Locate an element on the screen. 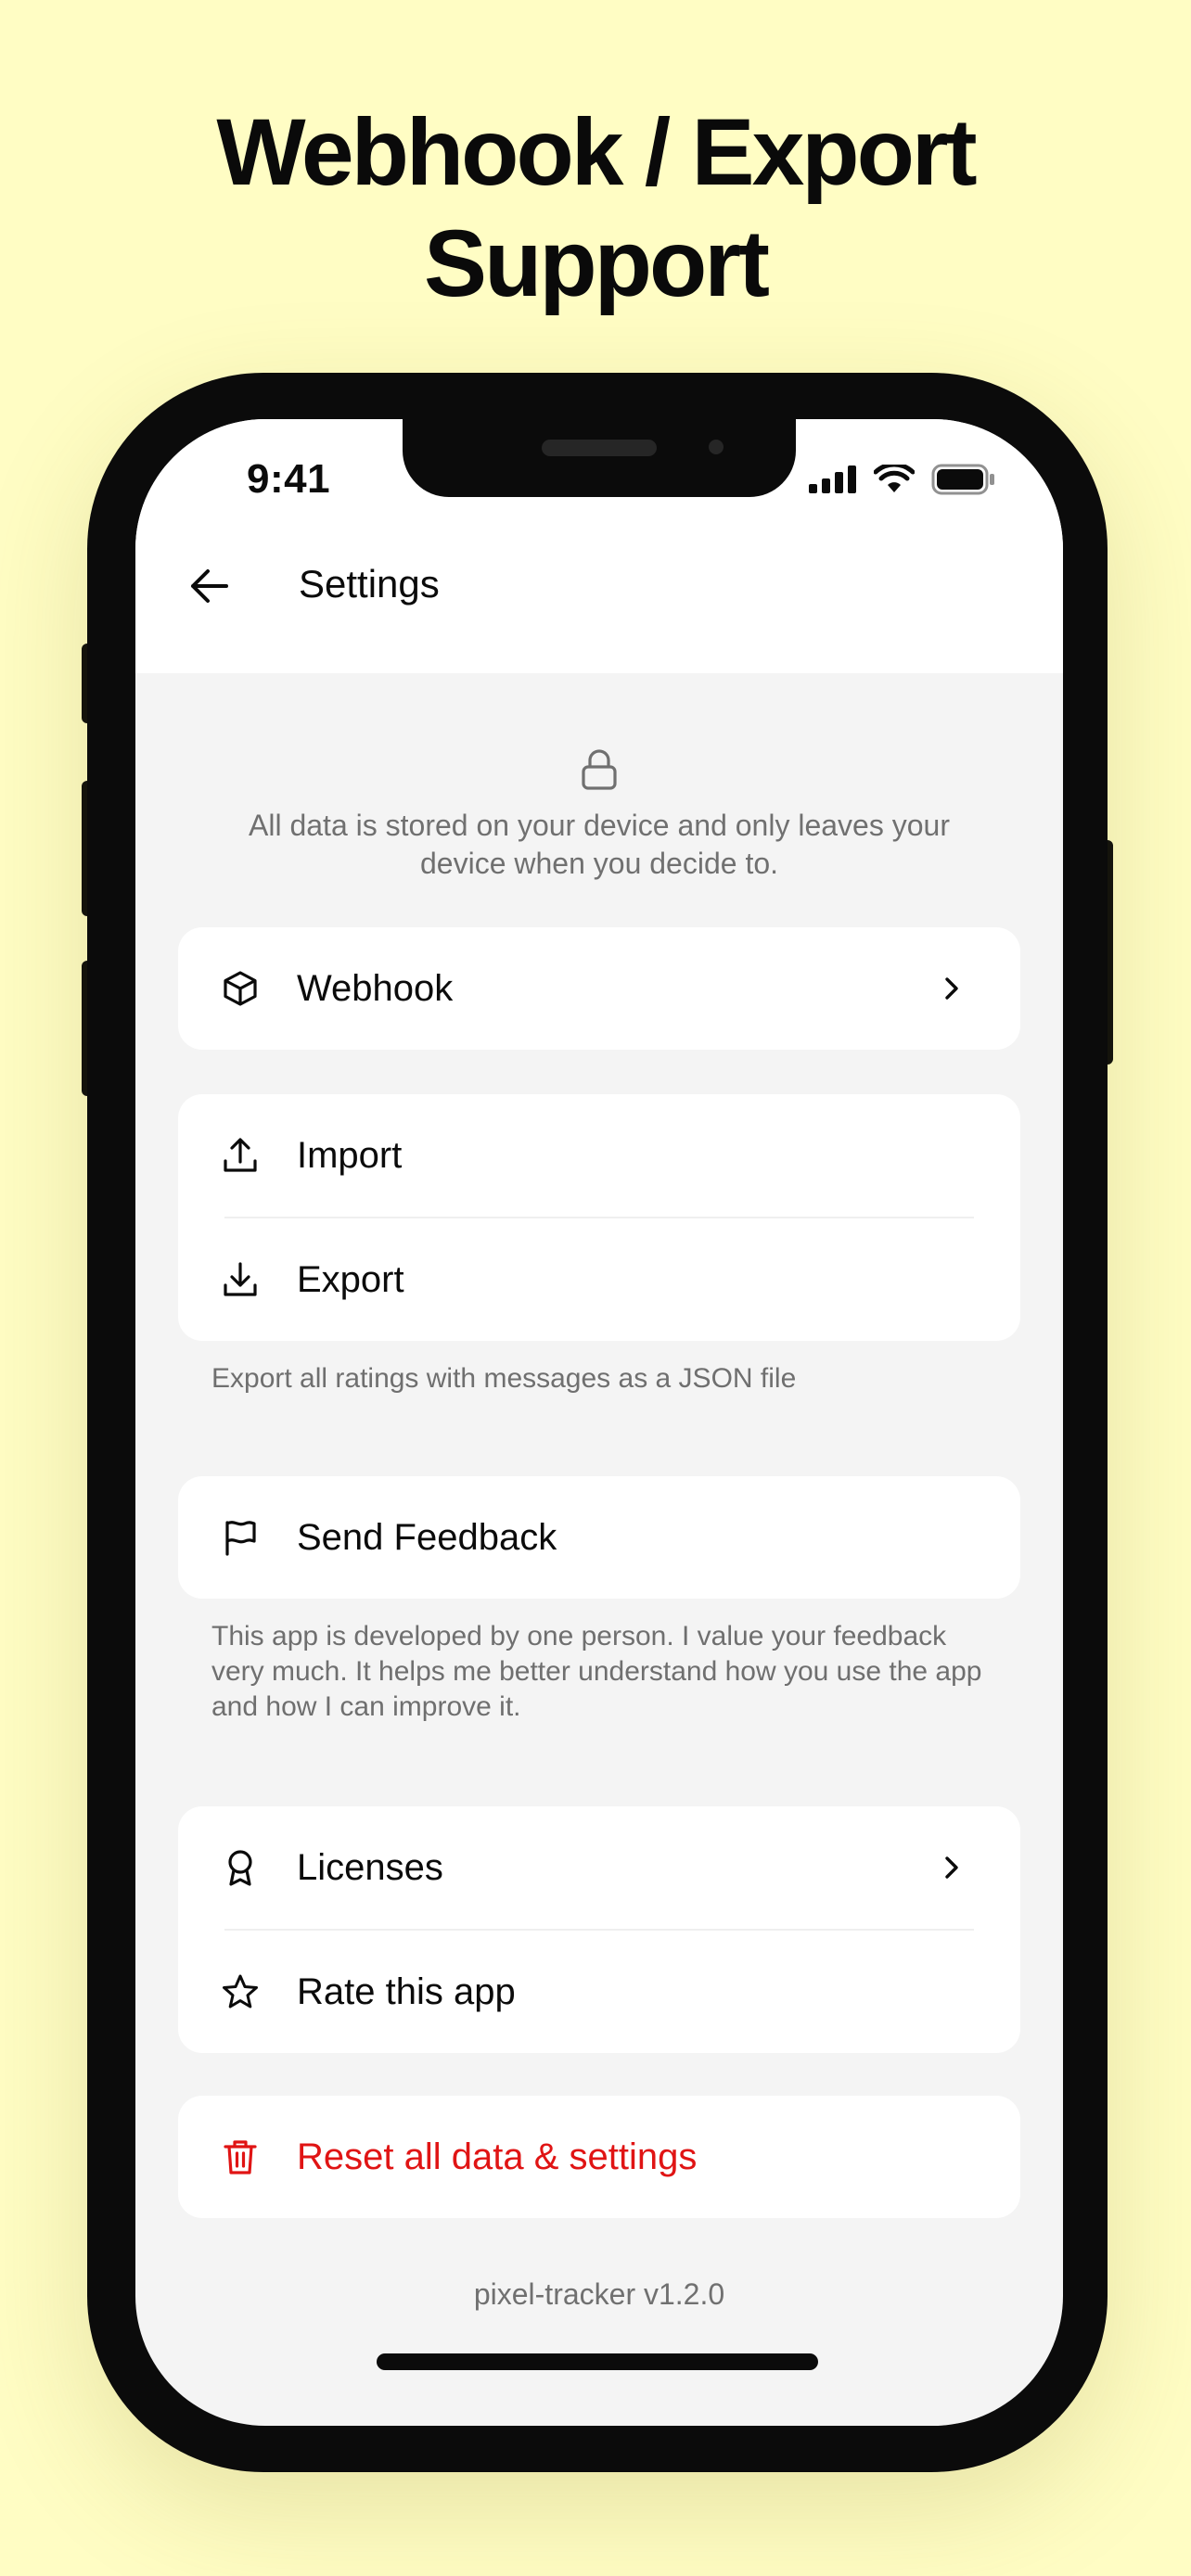  home-indicator is located at coordinates (597, 2361).